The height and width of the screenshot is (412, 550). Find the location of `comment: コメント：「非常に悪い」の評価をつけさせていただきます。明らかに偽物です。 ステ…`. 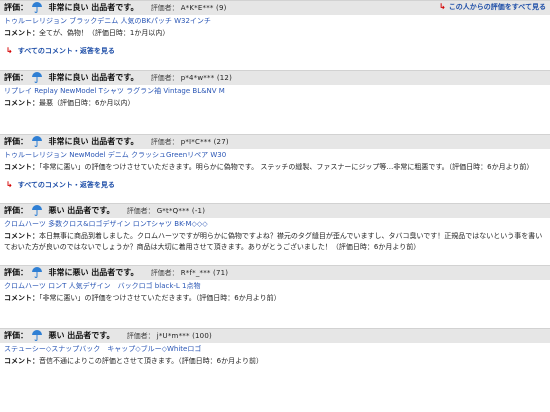

comment: コメント：「非常に悪い」の評価をつけさせていただきます。明らかに偽物です。 ステ… is located at coordinates (275, 166).